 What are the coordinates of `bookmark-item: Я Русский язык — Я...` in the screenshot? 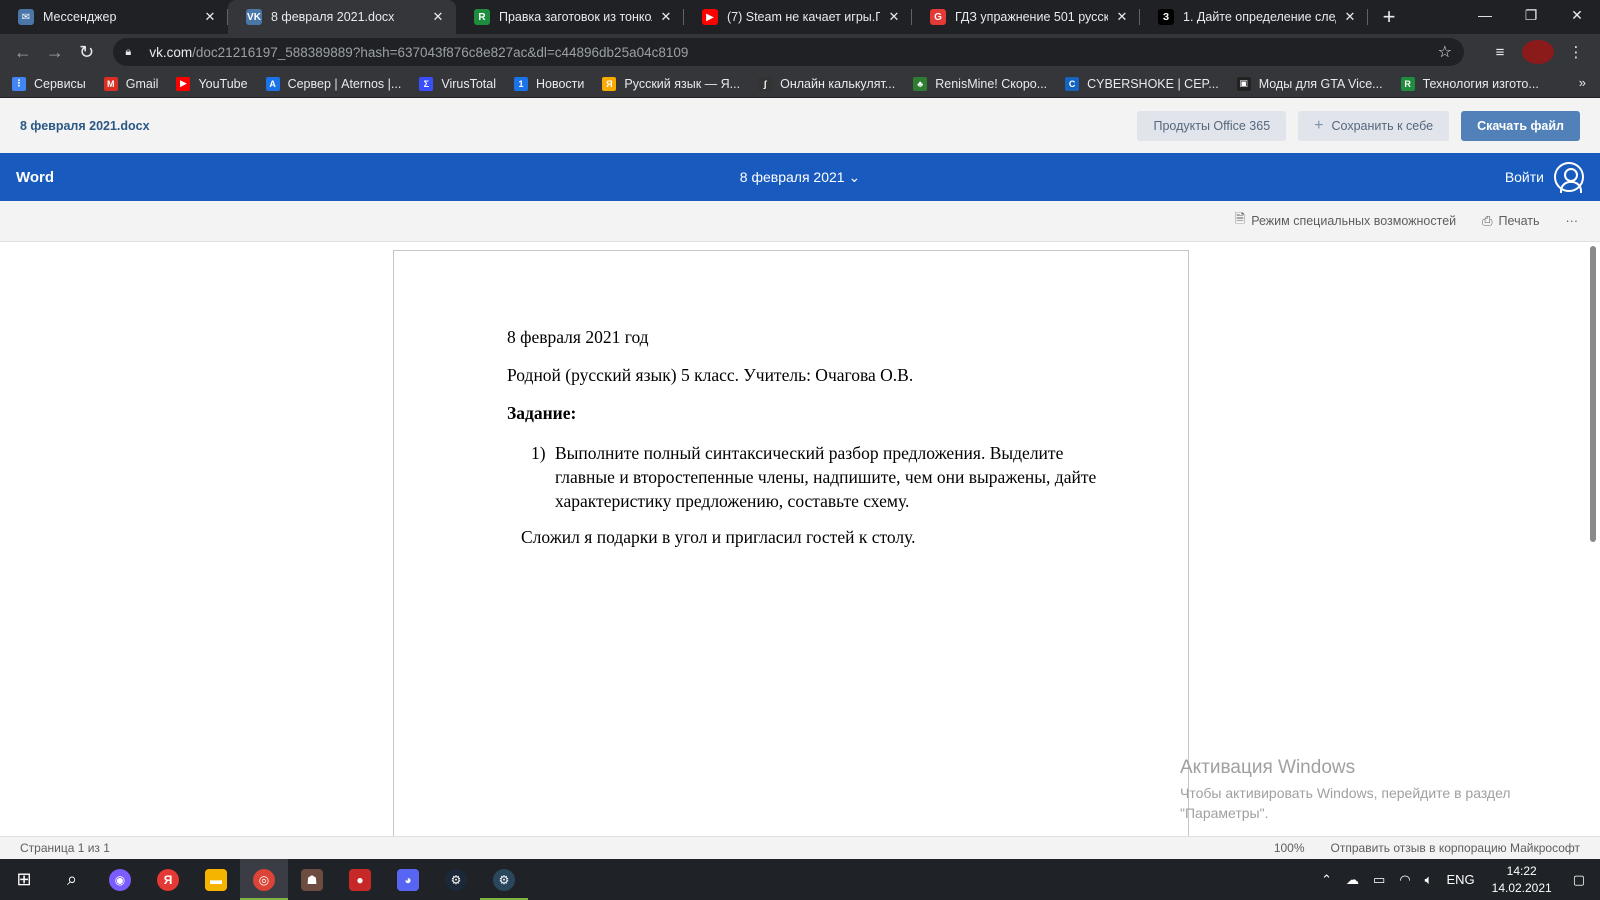 It's located at (671, 83).